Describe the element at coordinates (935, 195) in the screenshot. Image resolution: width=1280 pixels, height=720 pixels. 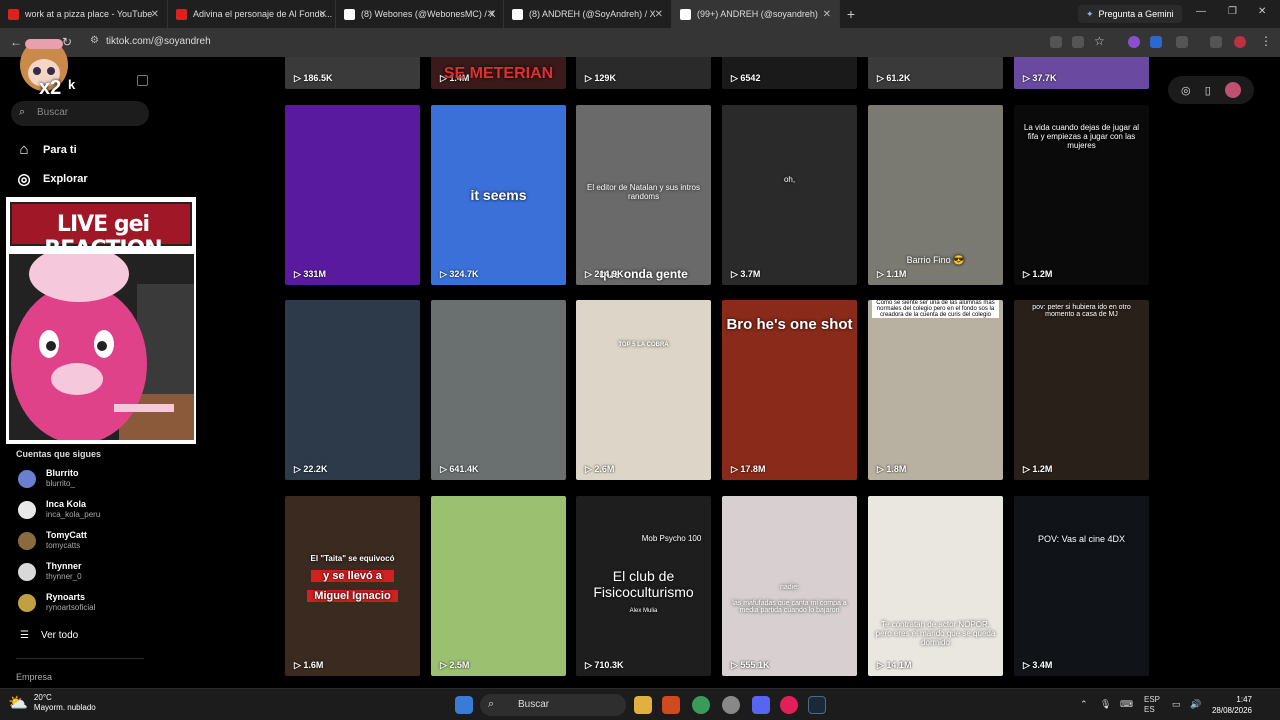
I see `video-tile: Barrio Fino 😎 ▷ 1.1M` at that location.